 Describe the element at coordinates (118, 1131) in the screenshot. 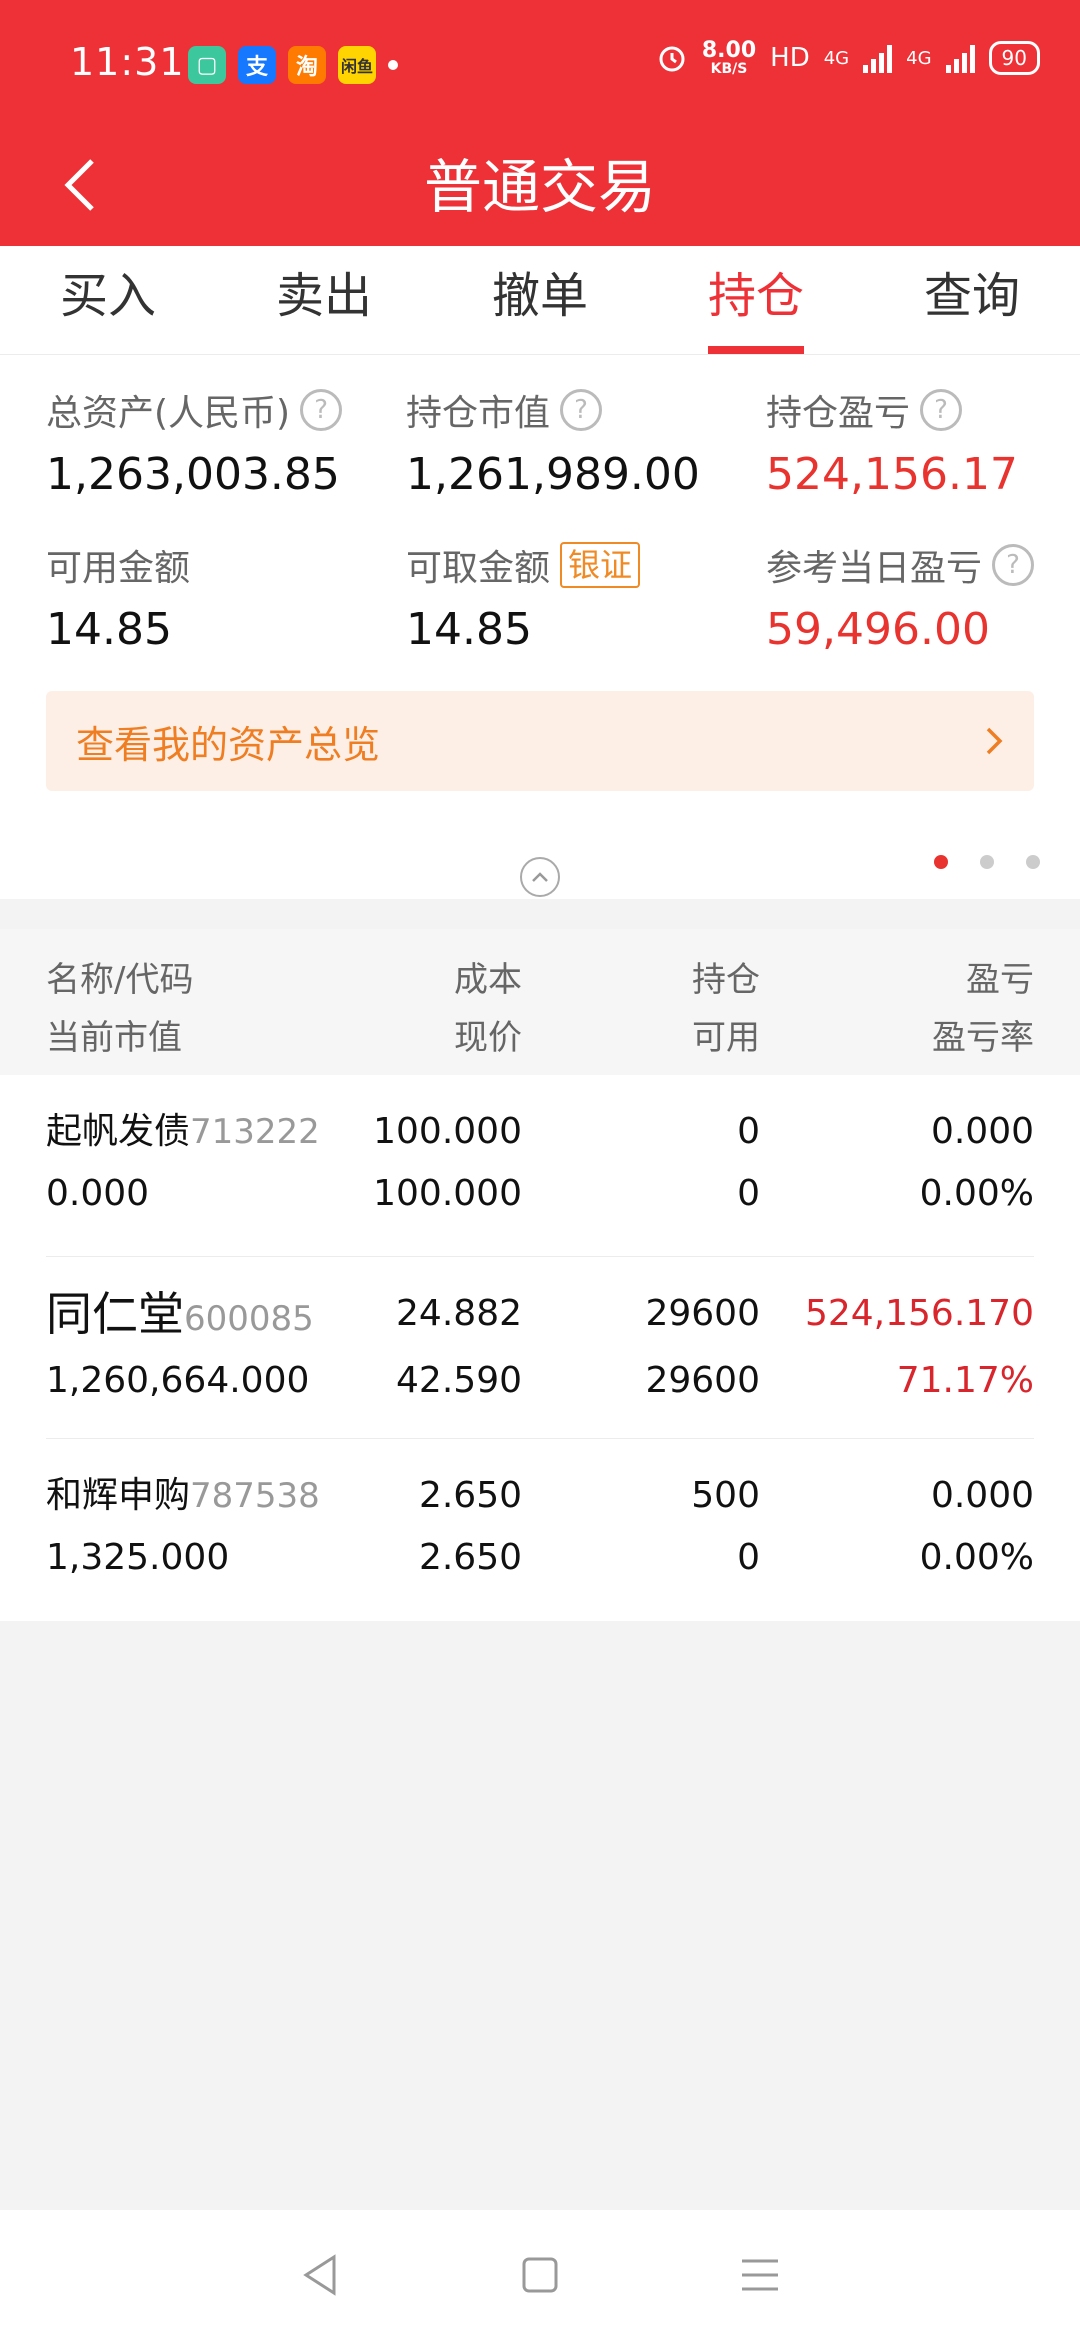

I see `stock-name: 起帆发债` at that location.